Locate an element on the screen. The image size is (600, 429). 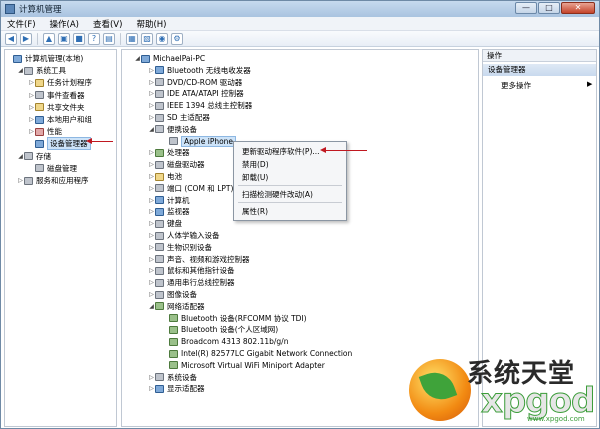
device-tree-item: ▷ IDE ATA/ATAPI 控制器 is located at coordinates (195, 93).